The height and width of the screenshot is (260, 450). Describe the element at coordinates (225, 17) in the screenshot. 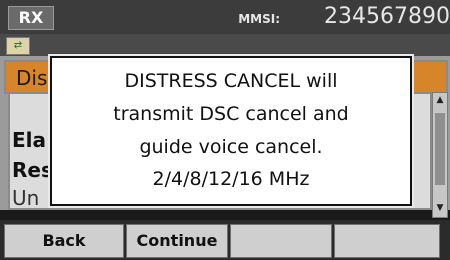

I see `status-bar: RX MMSI: 234567890` at that location.